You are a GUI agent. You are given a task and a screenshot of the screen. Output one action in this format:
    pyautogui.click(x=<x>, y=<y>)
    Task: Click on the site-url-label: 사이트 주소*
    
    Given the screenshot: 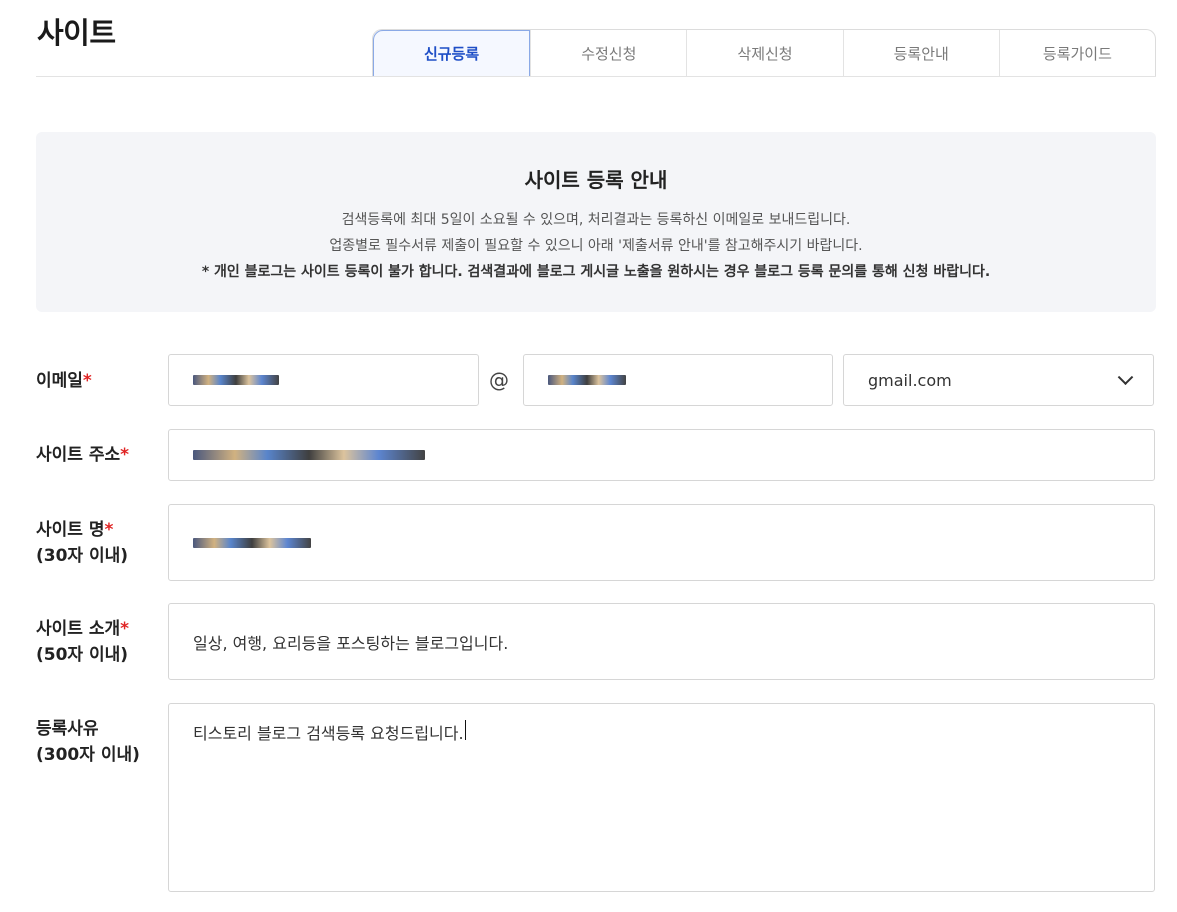 What is the action you would take?
    pyautogui.click(x=82, y=455)
    